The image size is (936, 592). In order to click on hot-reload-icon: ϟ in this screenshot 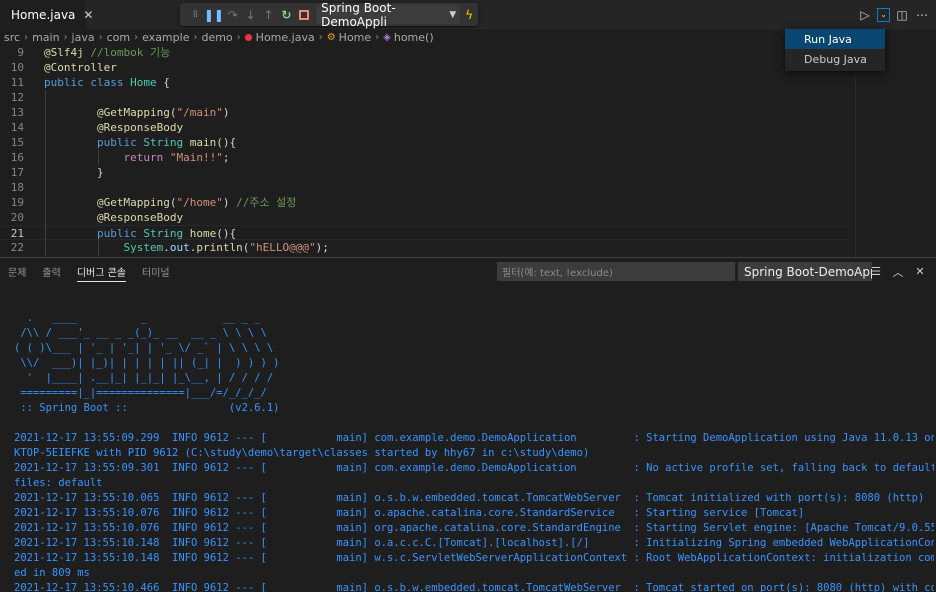, I will do `click(469, 15)`.